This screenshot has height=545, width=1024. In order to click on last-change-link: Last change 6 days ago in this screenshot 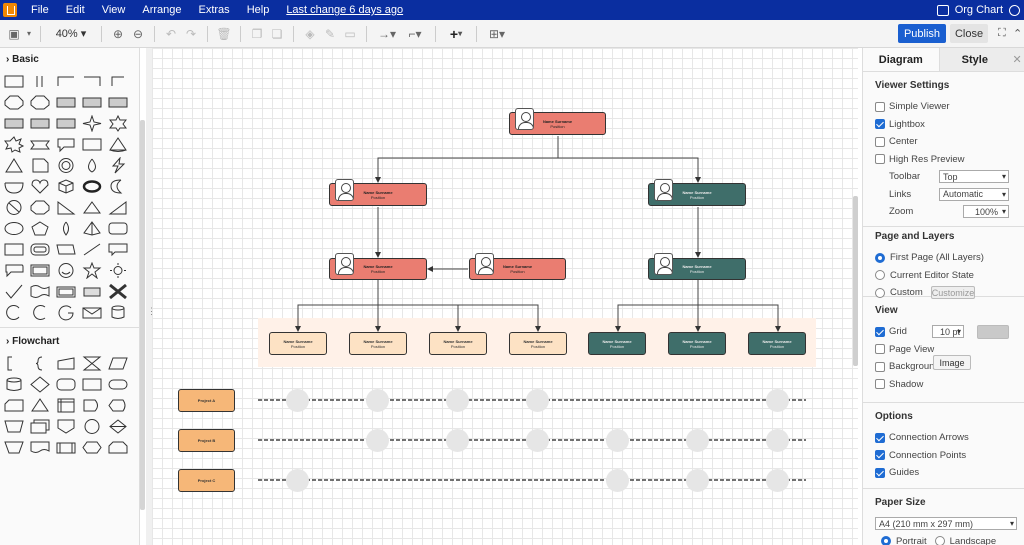, I will do `click(344, 10)`.